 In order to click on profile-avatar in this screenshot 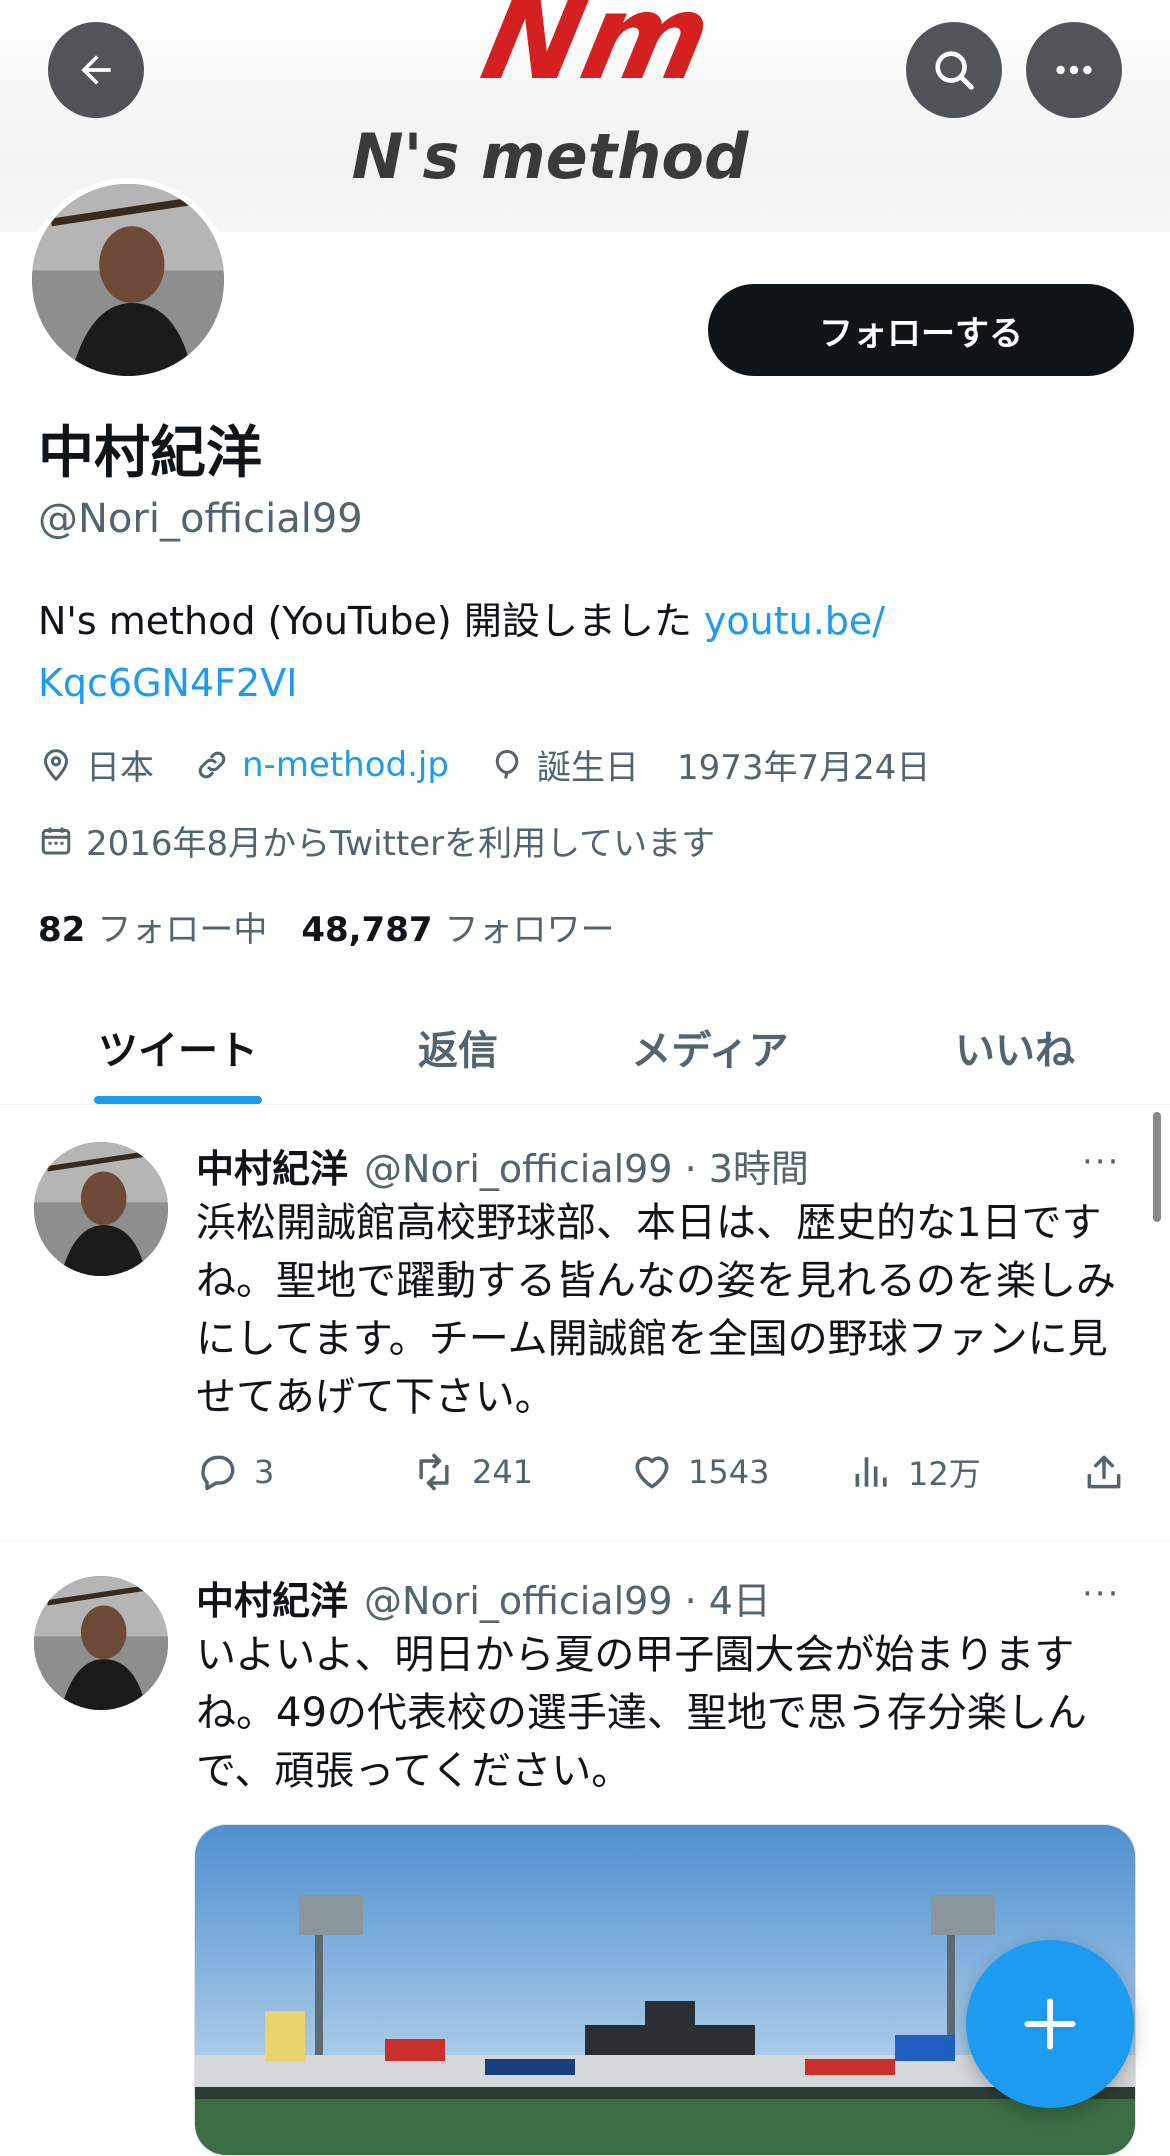, I will do `click(128, 280)`.